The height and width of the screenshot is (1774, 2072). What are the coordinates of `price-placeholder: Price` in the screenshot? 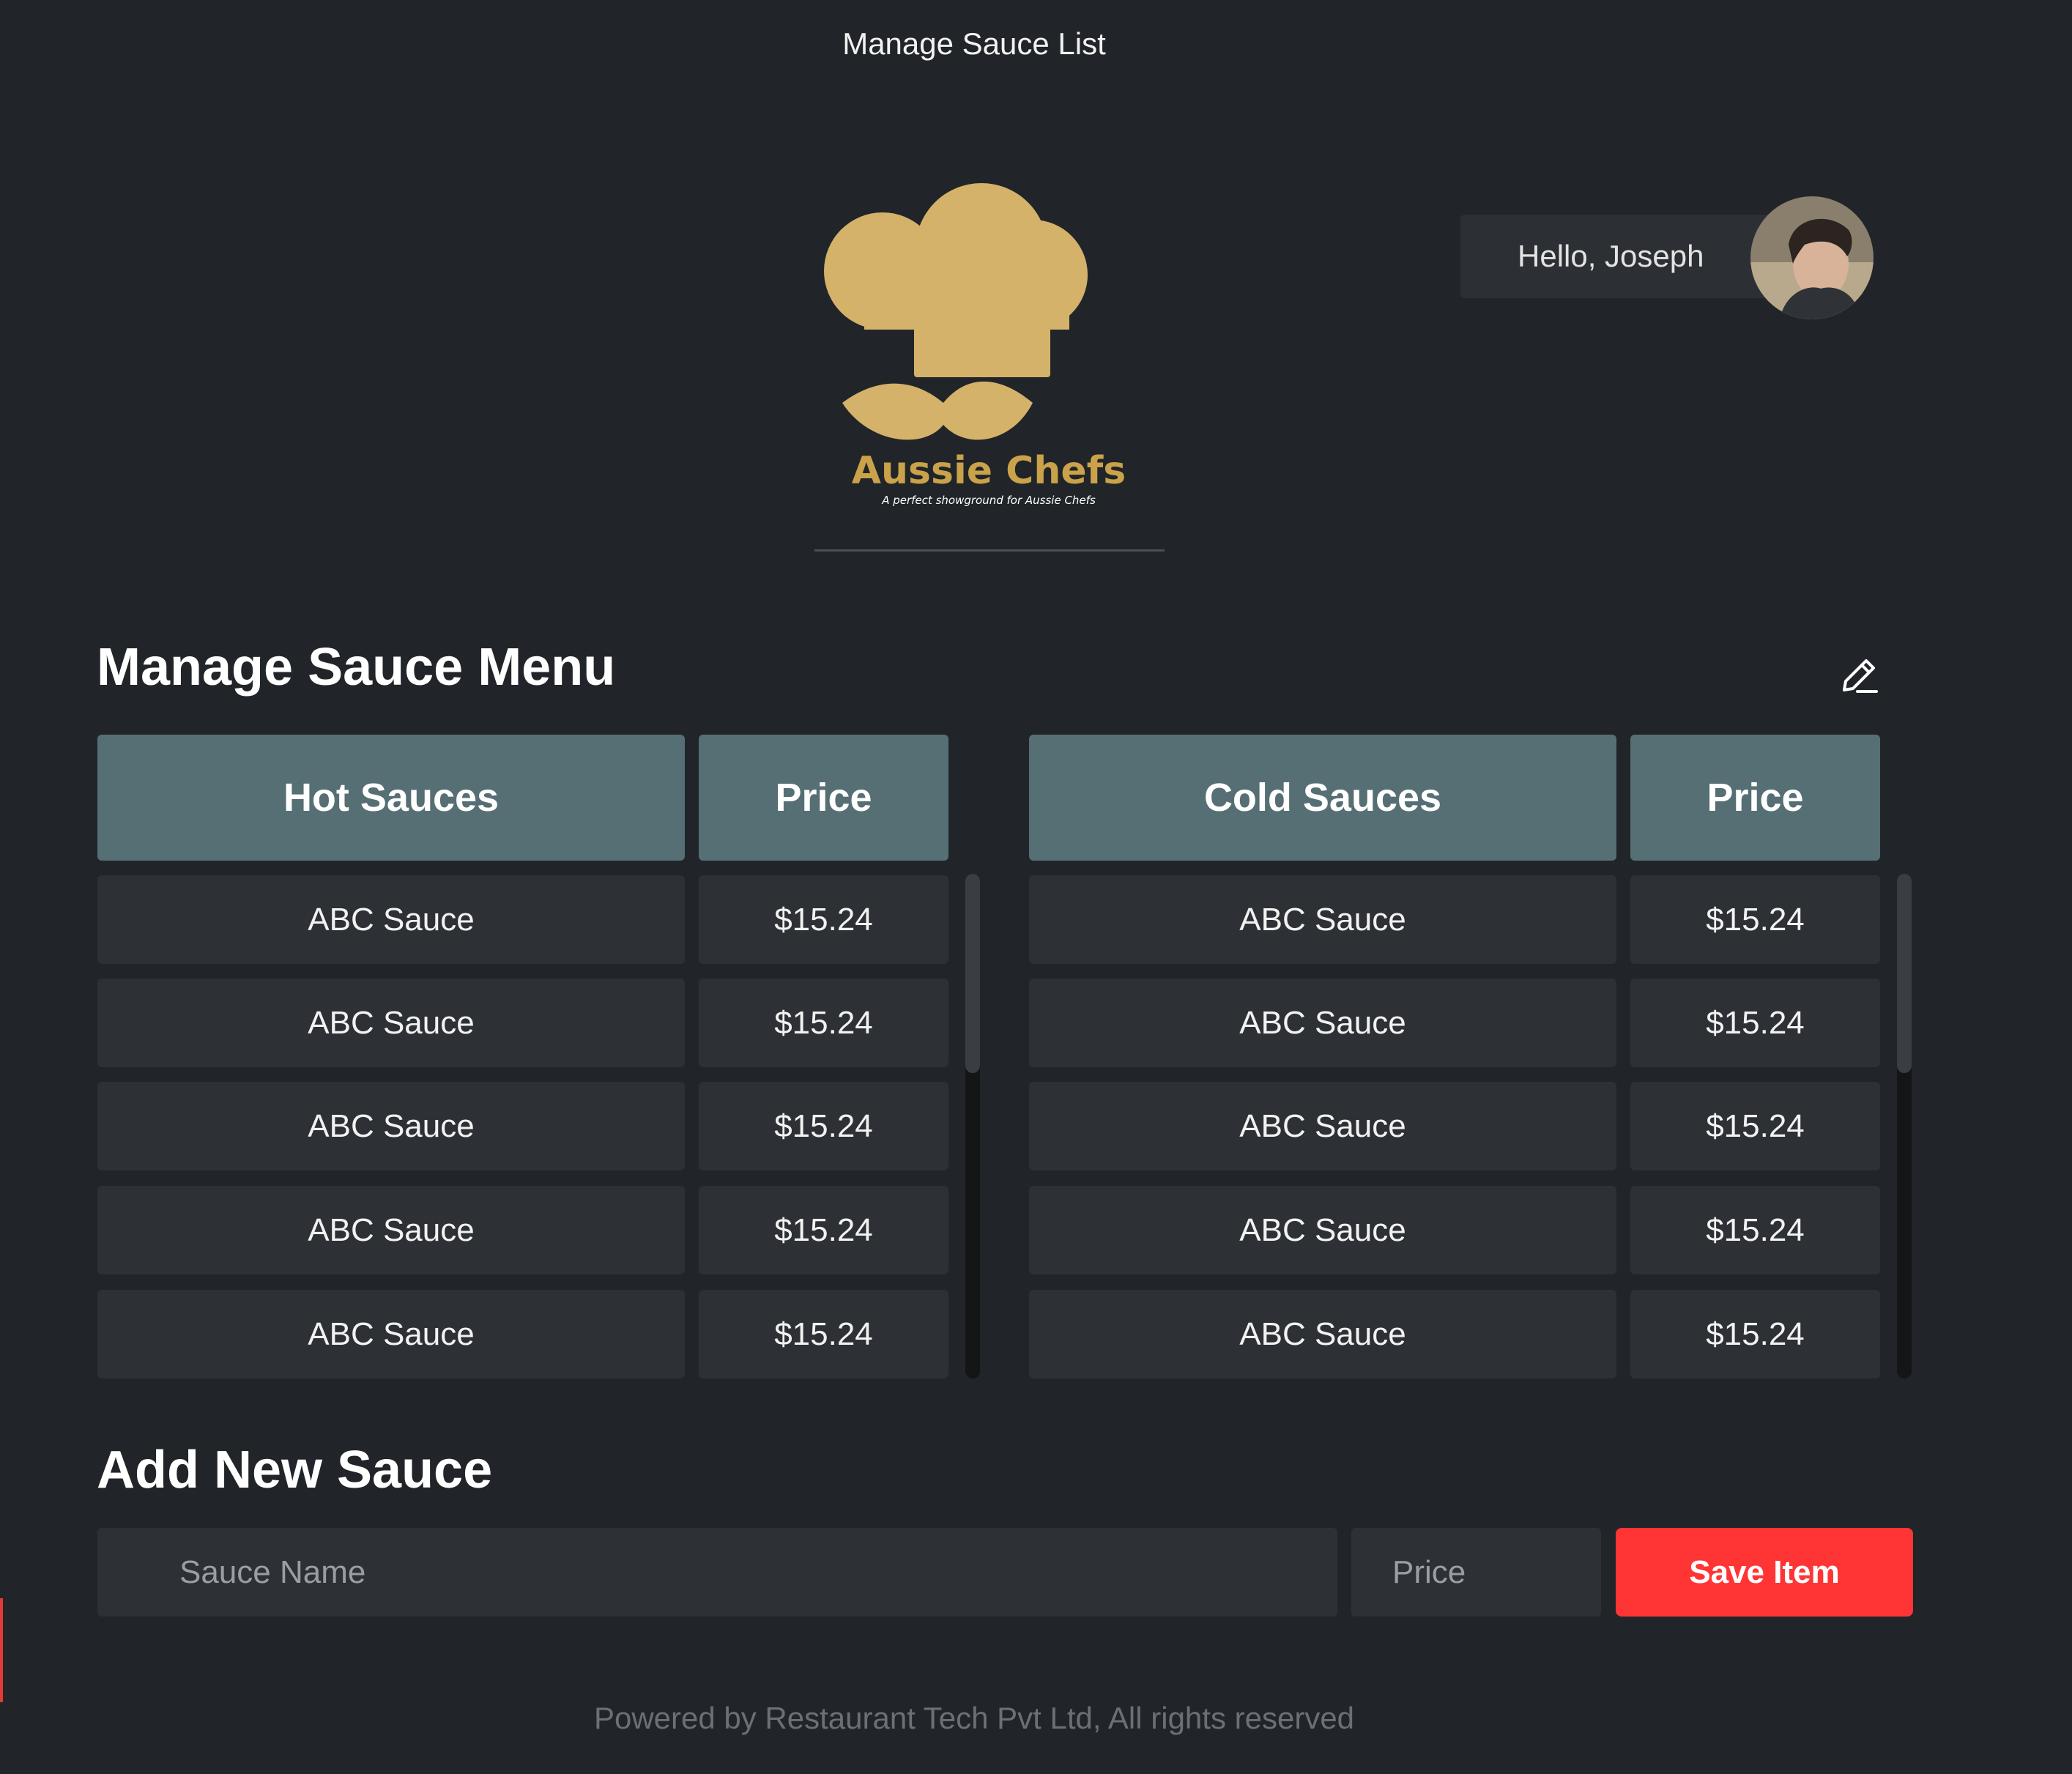 It's located at (1429, 1572).